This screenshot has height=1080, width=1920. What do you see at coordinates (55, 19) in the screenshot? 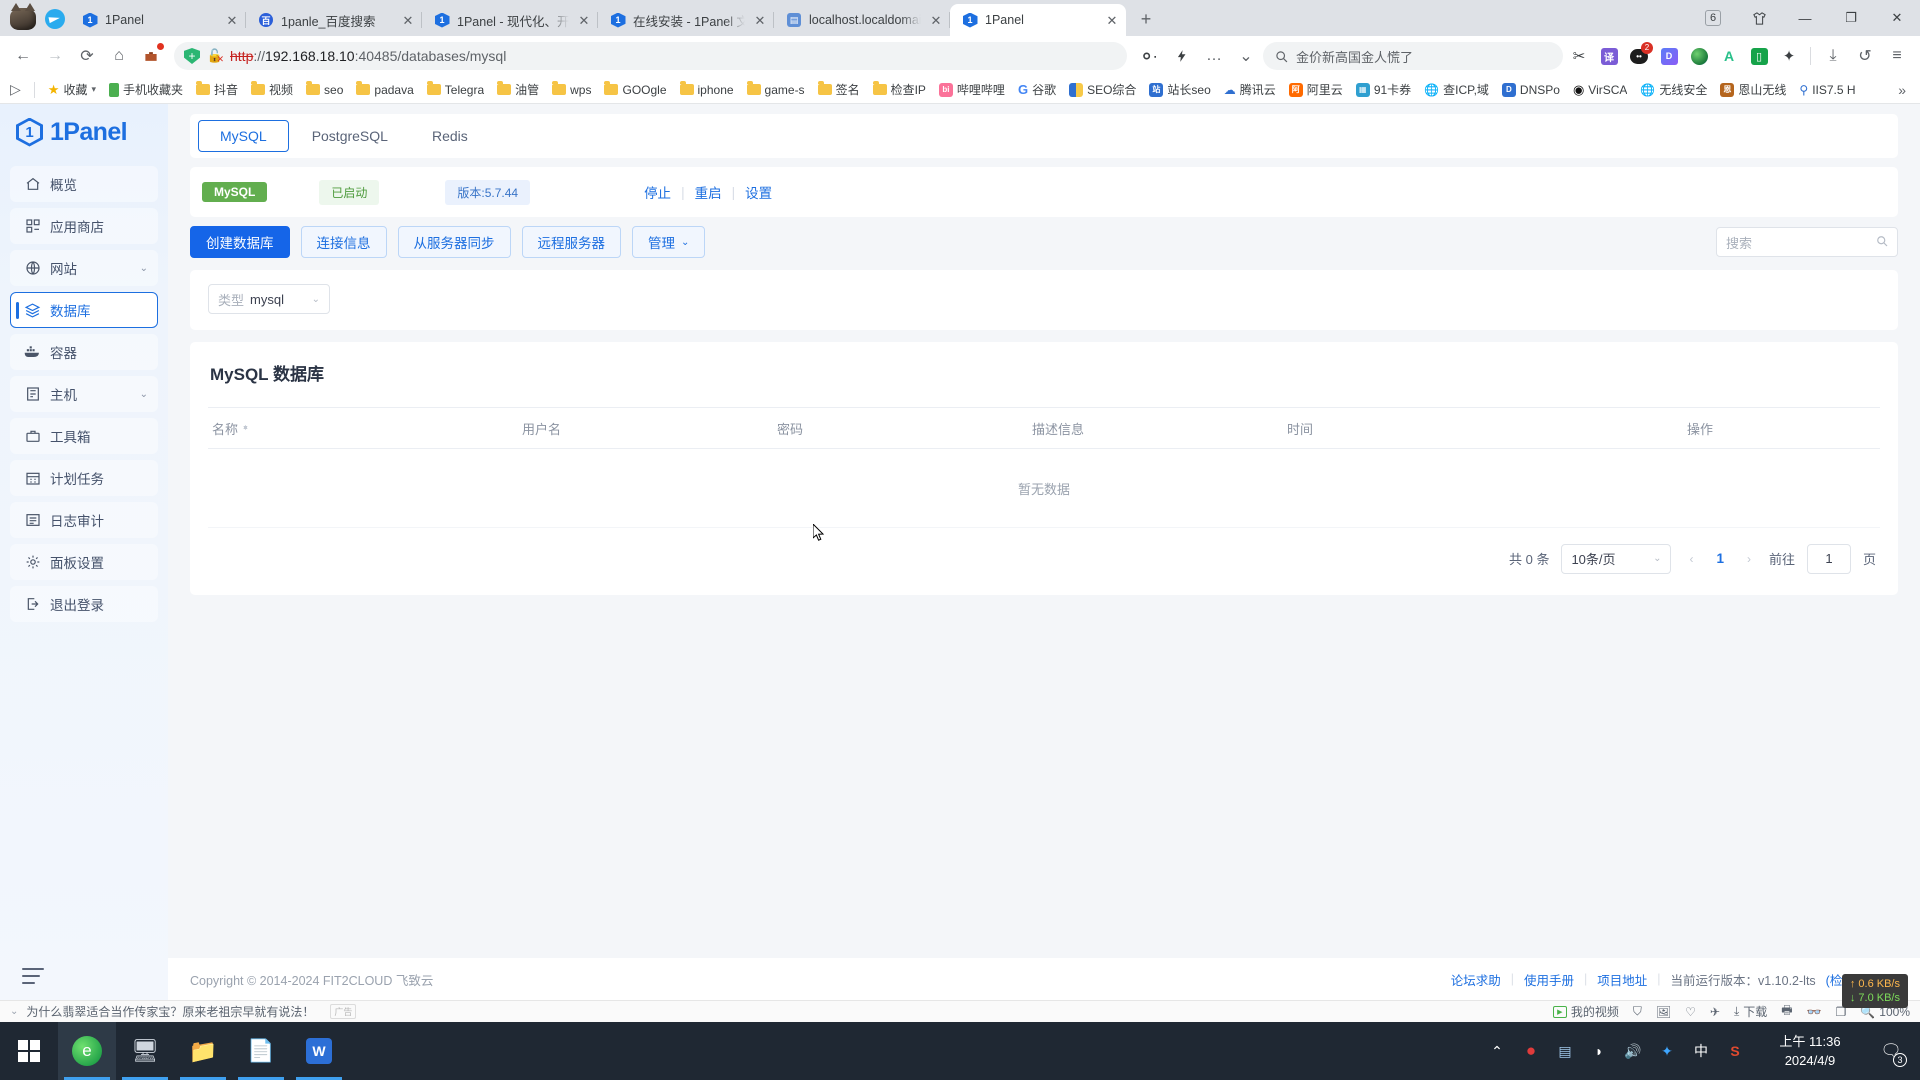
I see `telegram-icon` at bounding box center [55, 19].